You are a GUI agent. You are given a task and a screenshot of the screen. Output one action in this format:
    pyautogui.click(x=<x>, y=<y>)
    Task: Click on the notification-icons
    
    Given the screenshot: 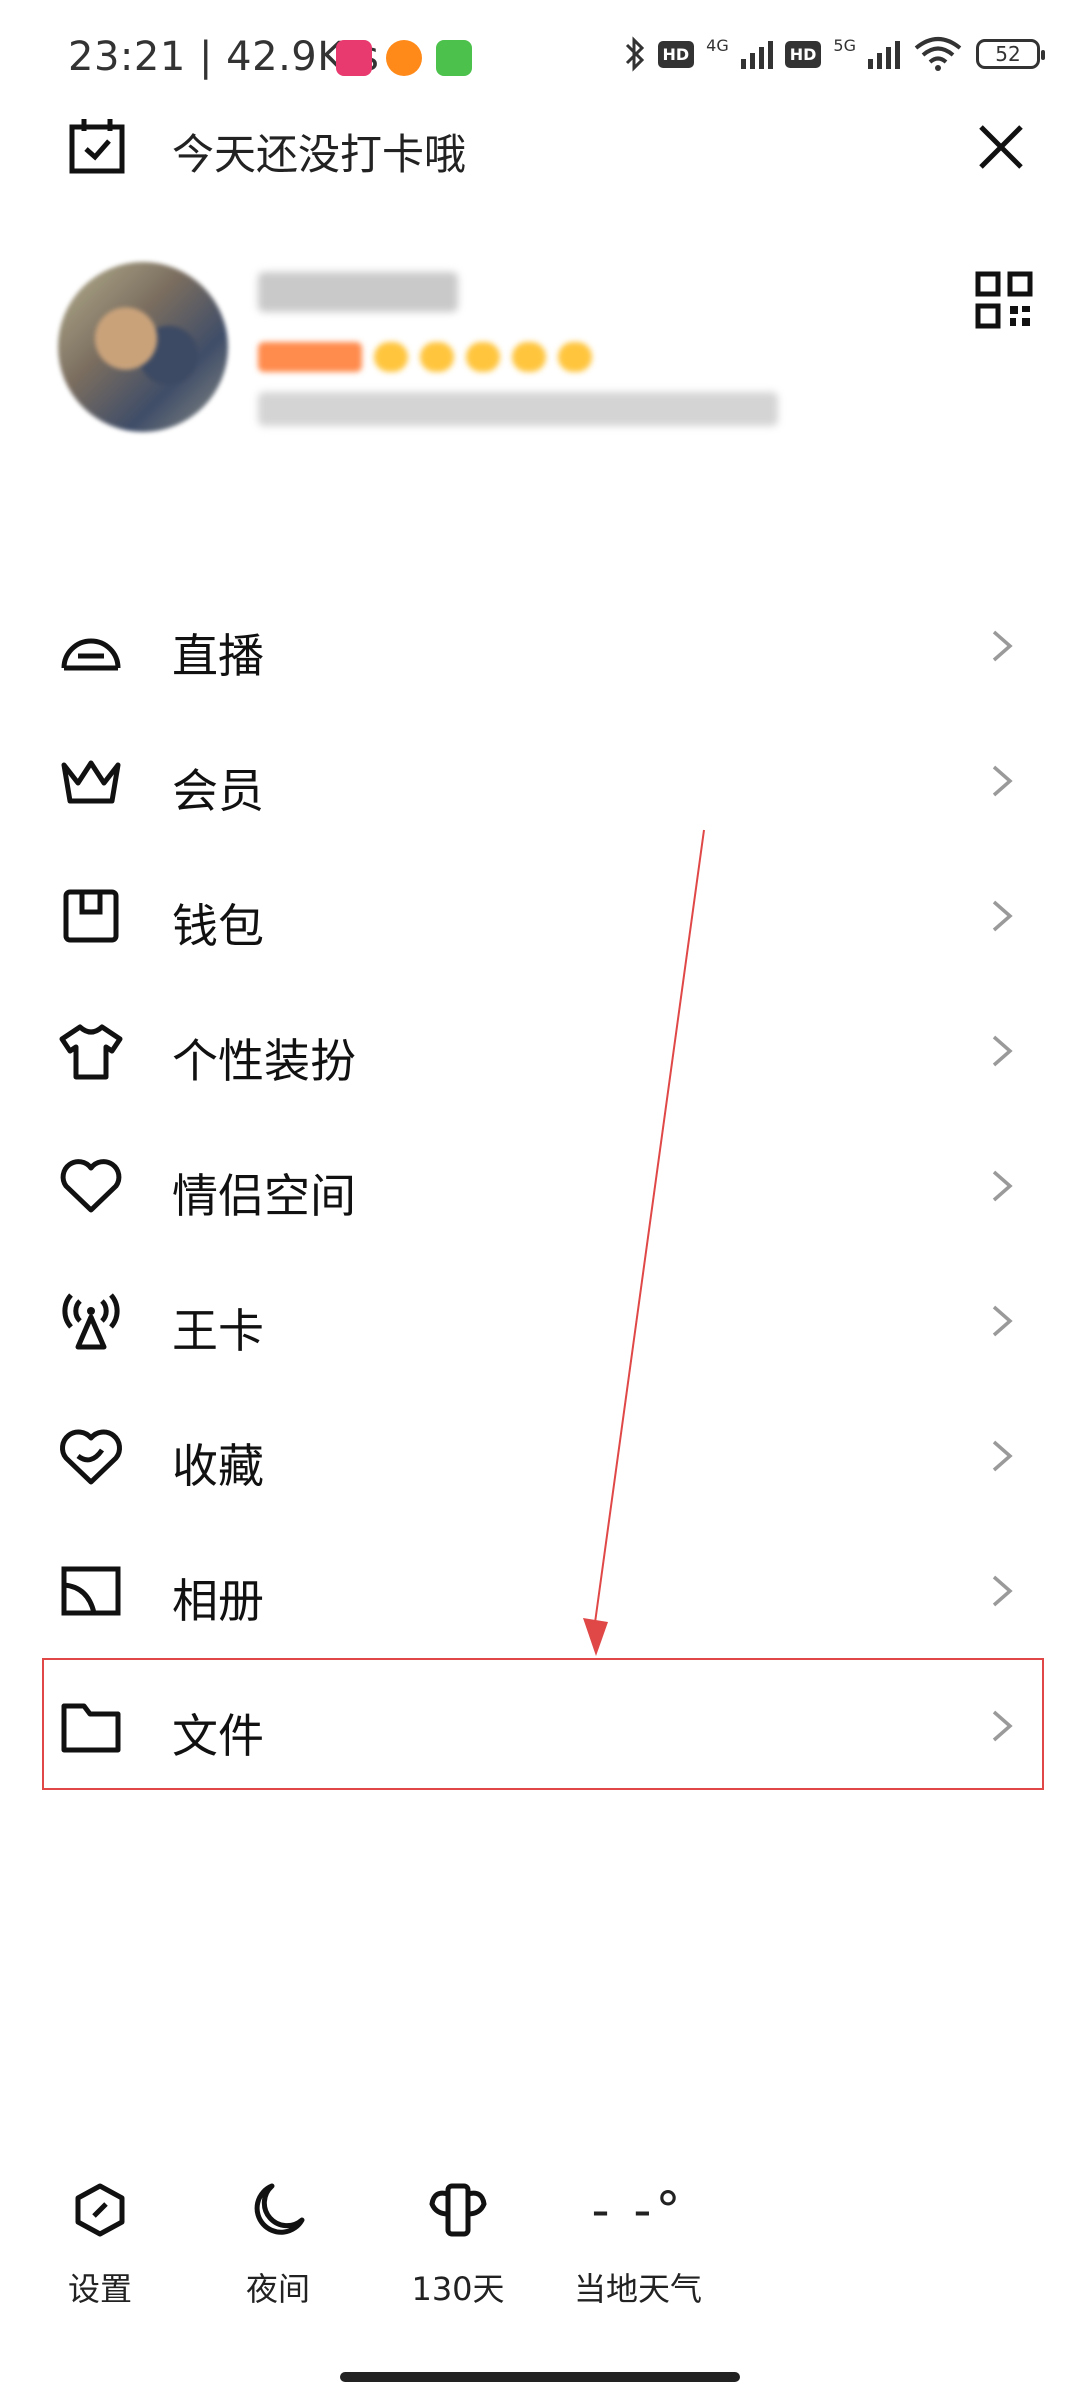 What is the action you would take?
    pyautogui.click(x=404, y=58)
    